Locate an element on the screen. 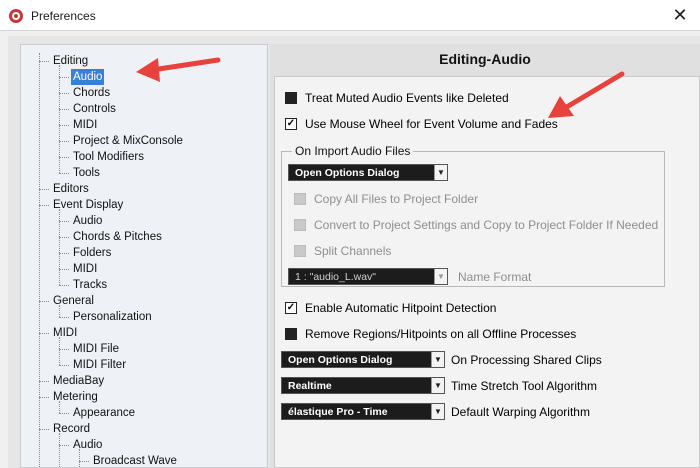 The width and height of the screenshot is (700, 468). tree-item: Tracks is located at coordinates (90, 285).